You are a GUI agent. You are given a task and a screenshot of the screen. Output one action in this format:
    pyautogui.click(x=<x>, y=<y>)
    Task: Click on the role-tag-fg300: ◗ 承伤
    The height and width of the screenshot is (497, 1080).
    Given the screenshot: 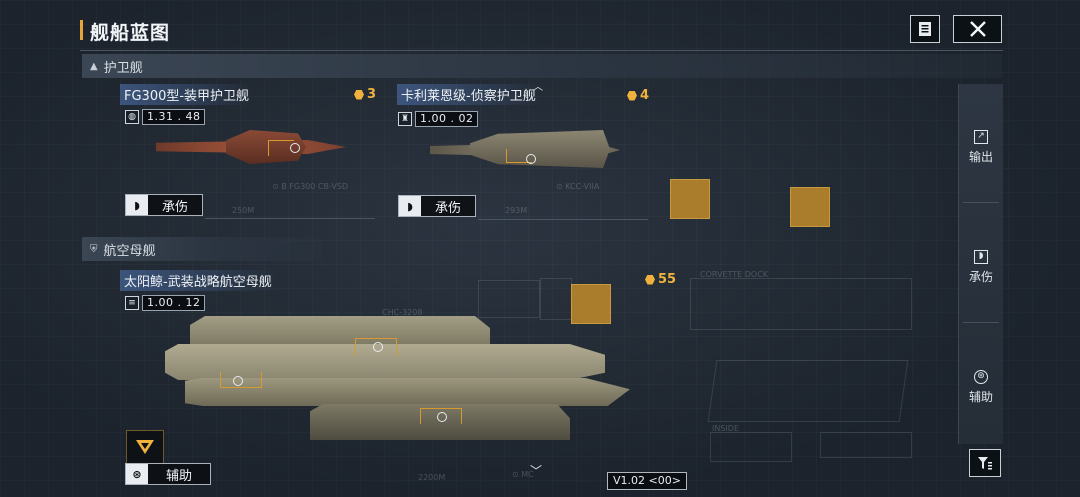 What is the action you would take?
    pyautogui.click(x=164, y=205)
    